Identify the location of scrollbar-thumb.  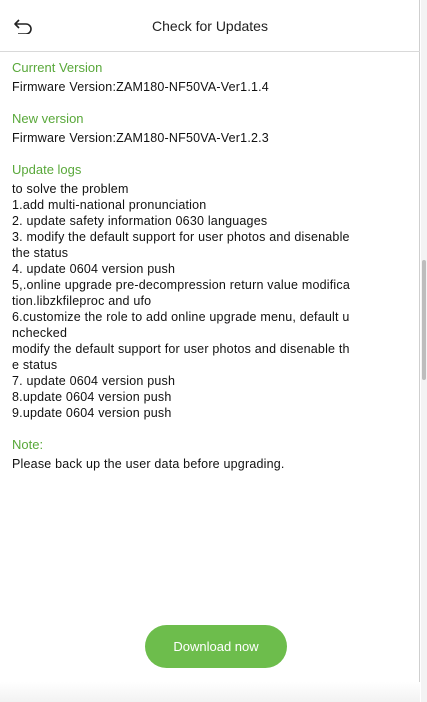
(424, 320).